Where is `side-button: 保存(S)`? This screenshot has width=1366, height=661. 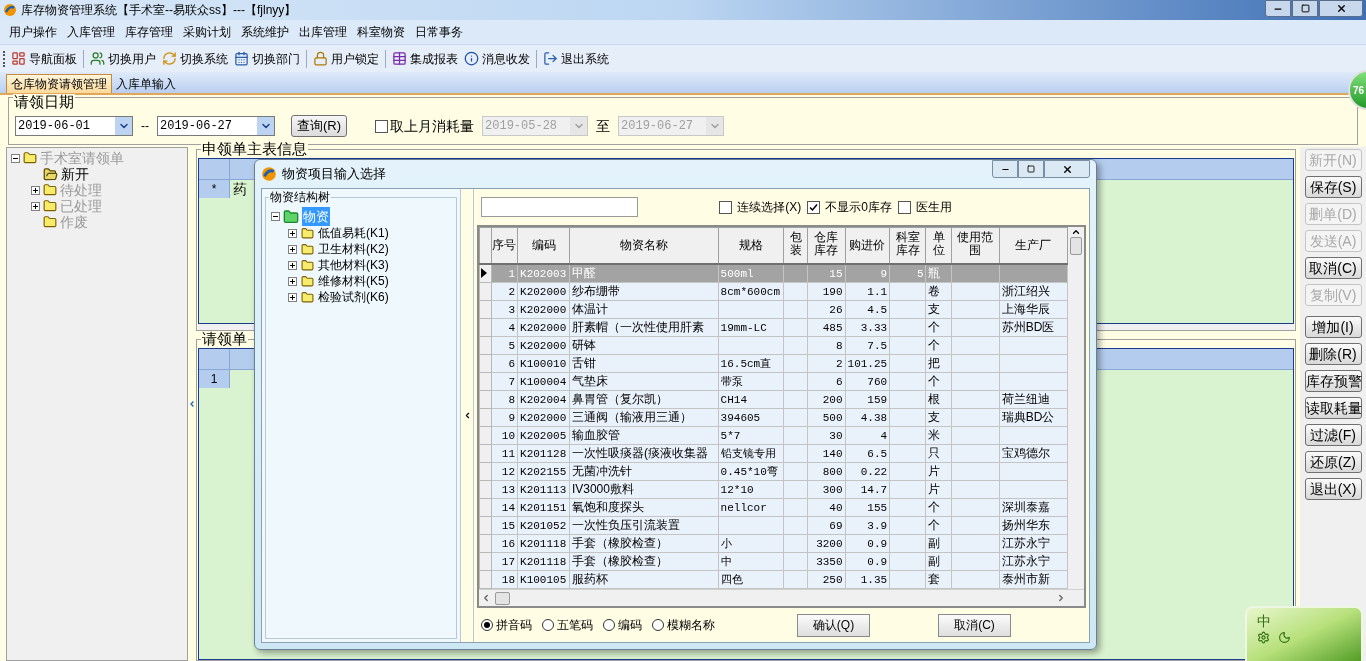 side-button: 保存(S) is located at coordinates (1333, 187).